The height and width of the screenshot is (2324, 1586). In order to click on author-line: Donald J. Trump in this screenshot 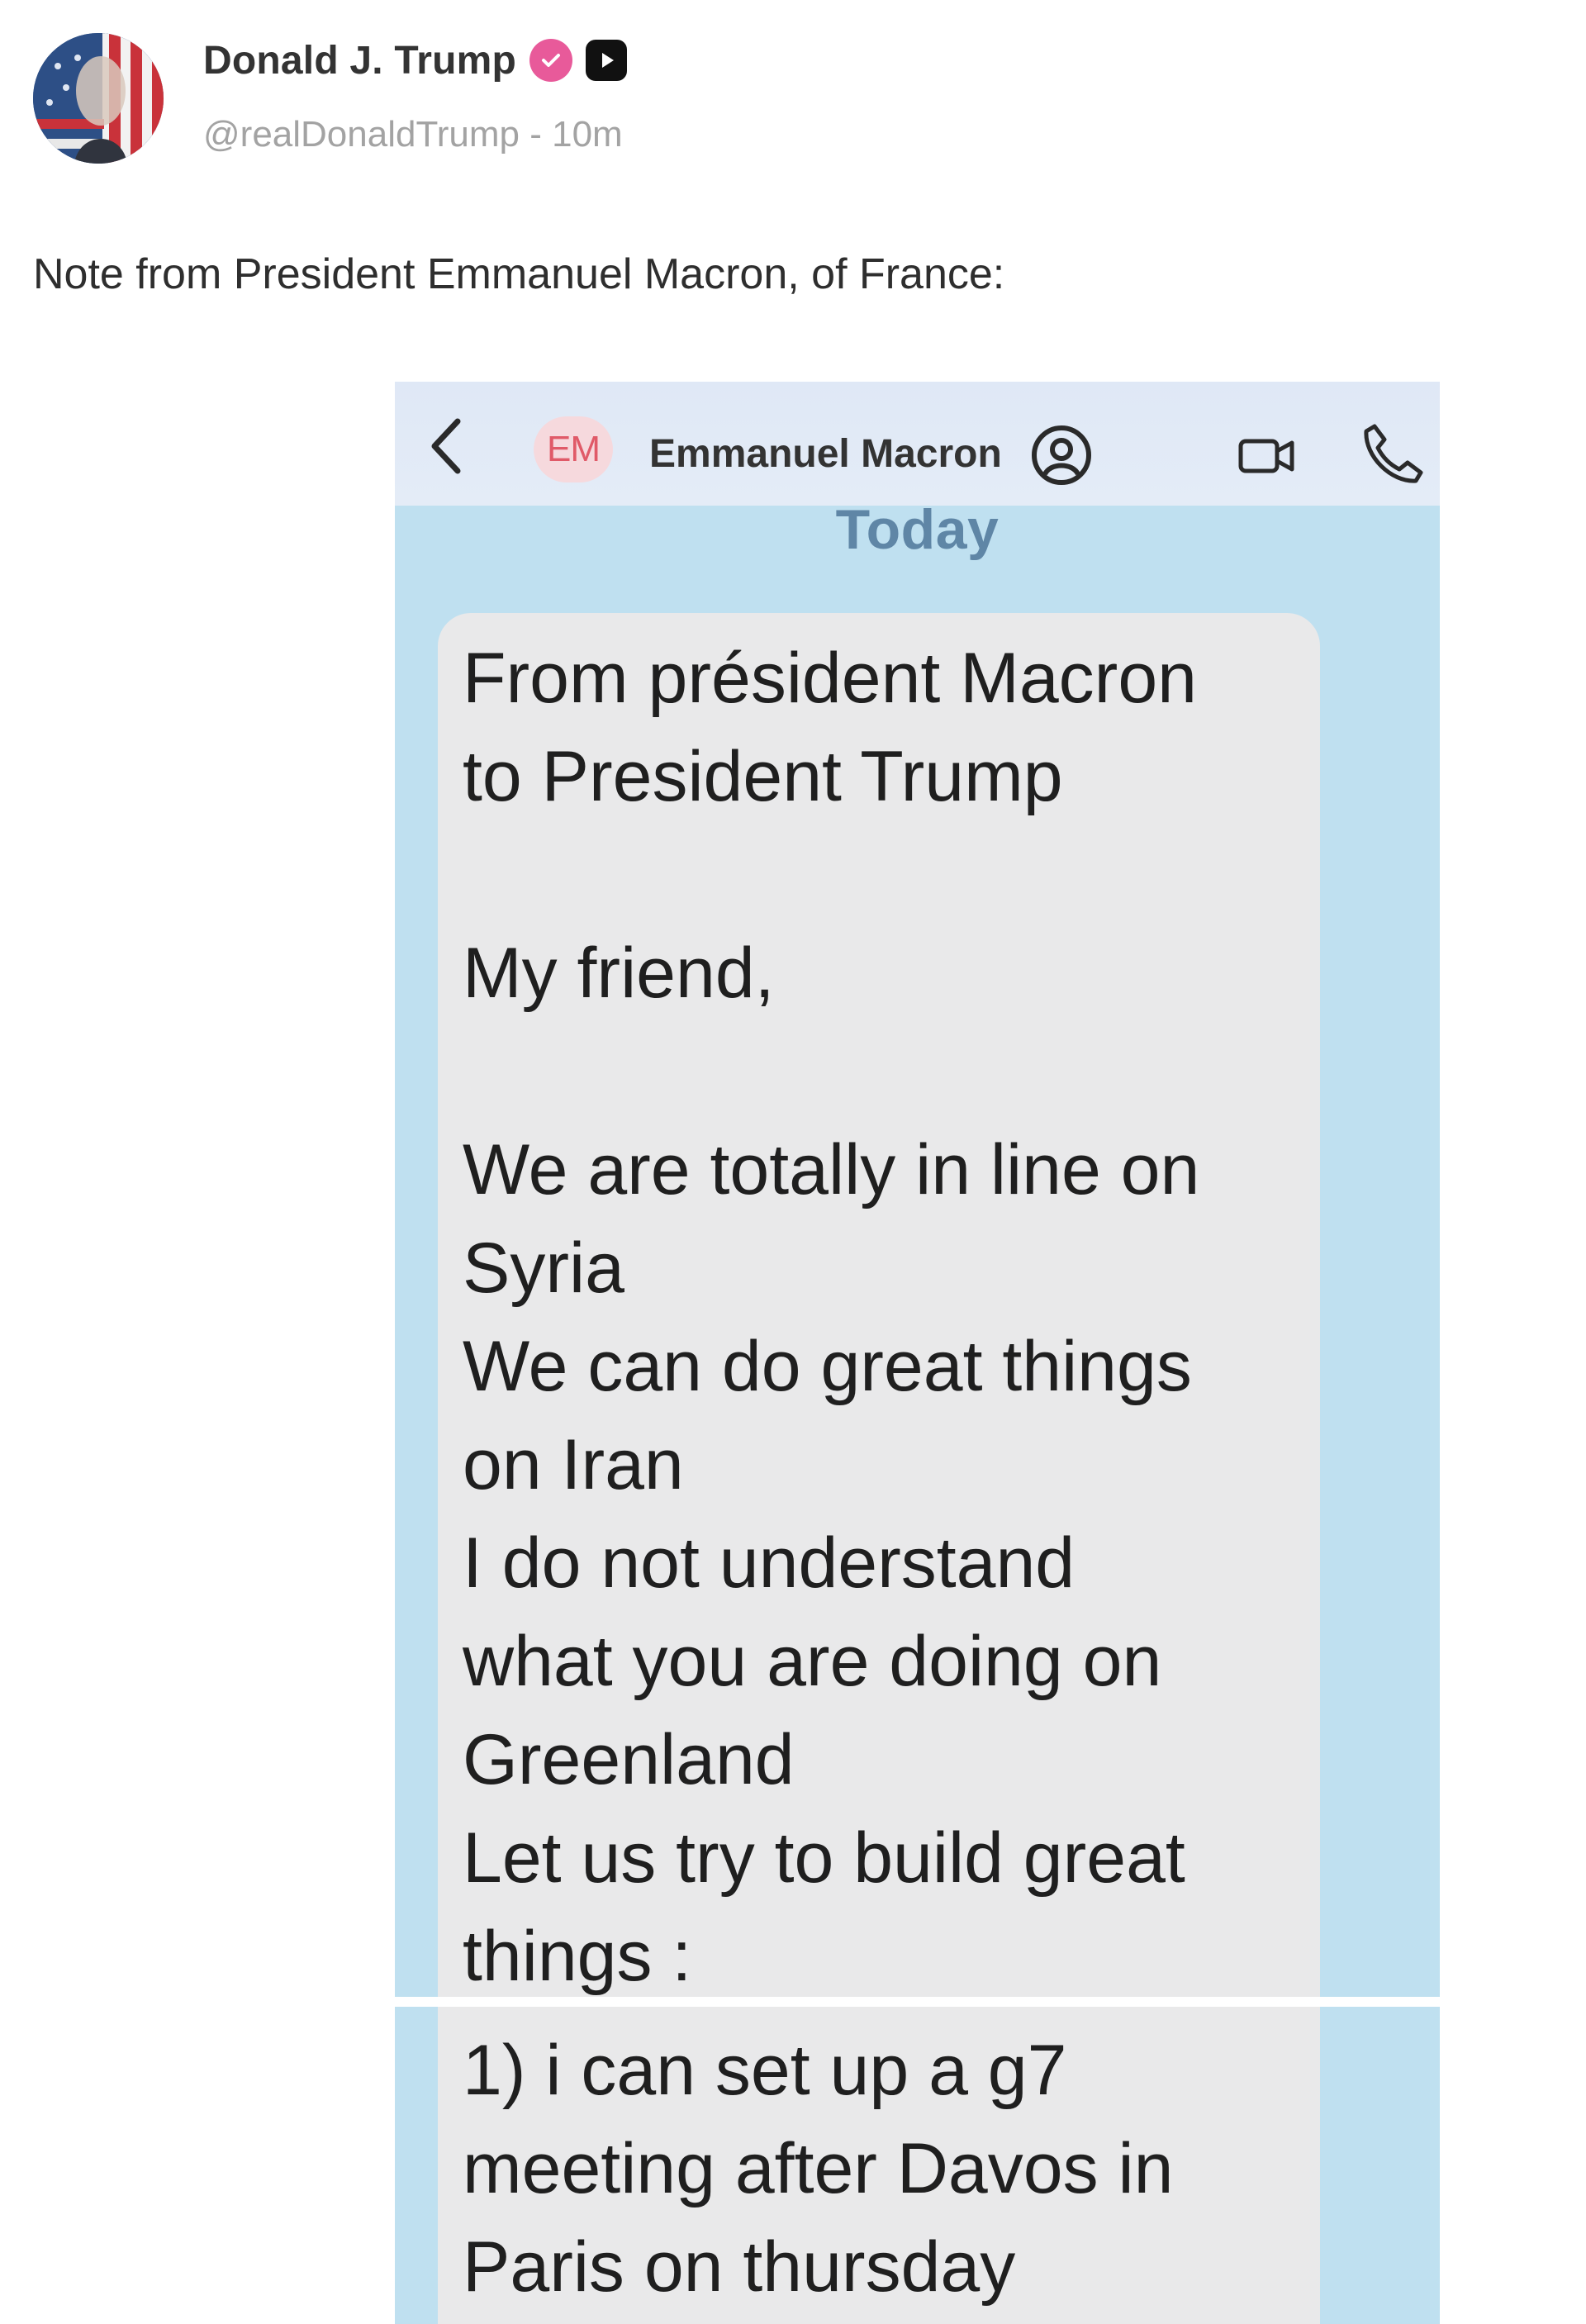, I will do `click(415, 60)`.